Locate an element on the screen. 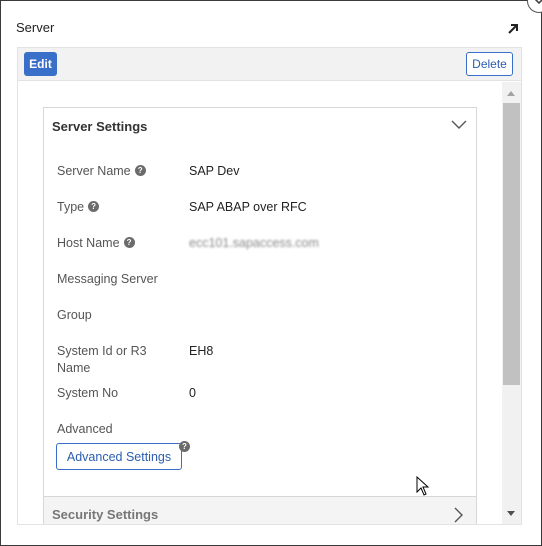  server-settings-header: Server Settings is located at coordinates (260, 127).